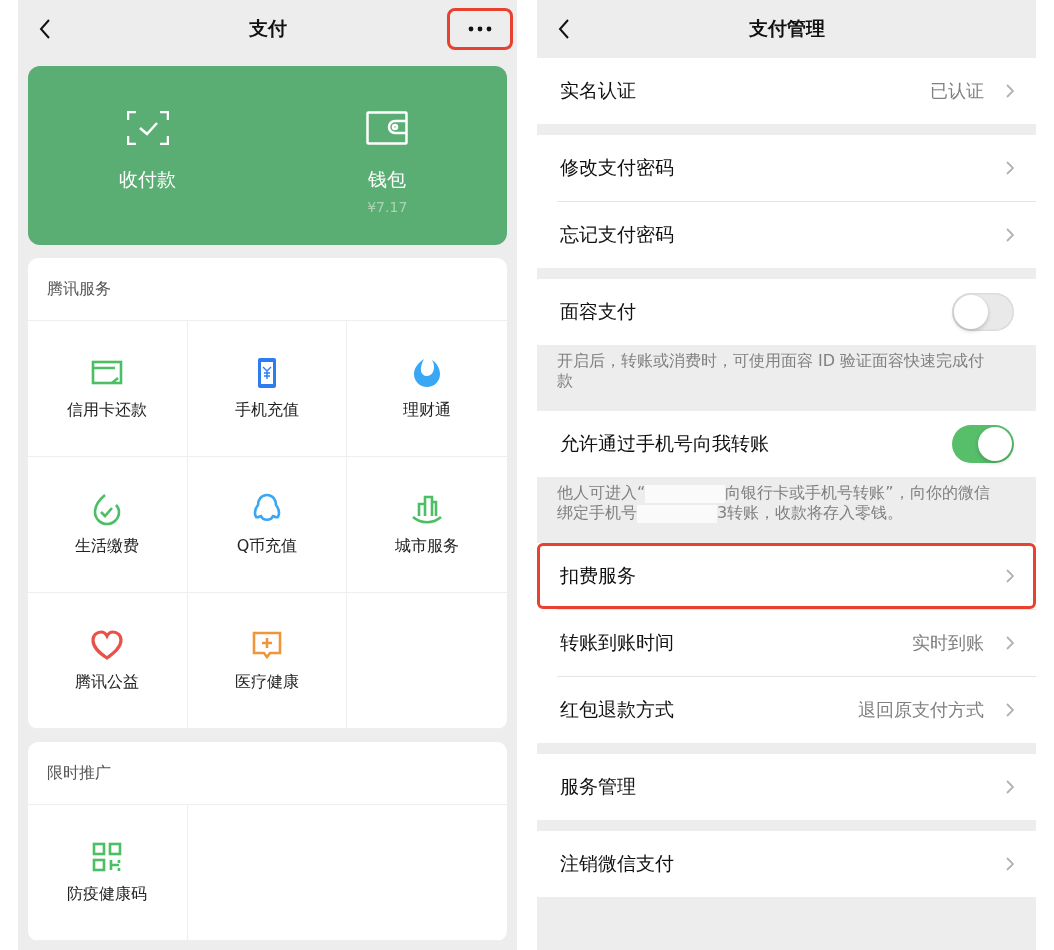 This screenshot has width=1054, height=950. What do you see at coordinates (948, 643) in the screenshot?
I see `row-value: 实时到账` at bounding box center [948, 643].